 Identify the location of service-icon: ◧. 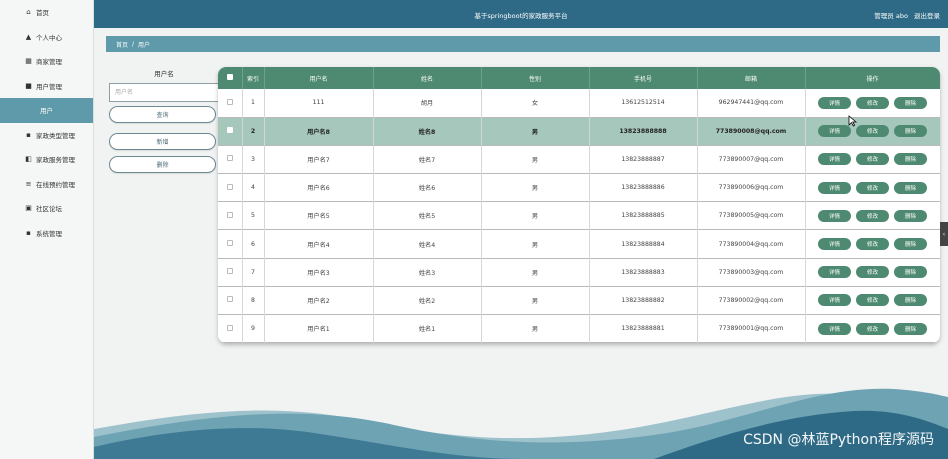
(28, 159).